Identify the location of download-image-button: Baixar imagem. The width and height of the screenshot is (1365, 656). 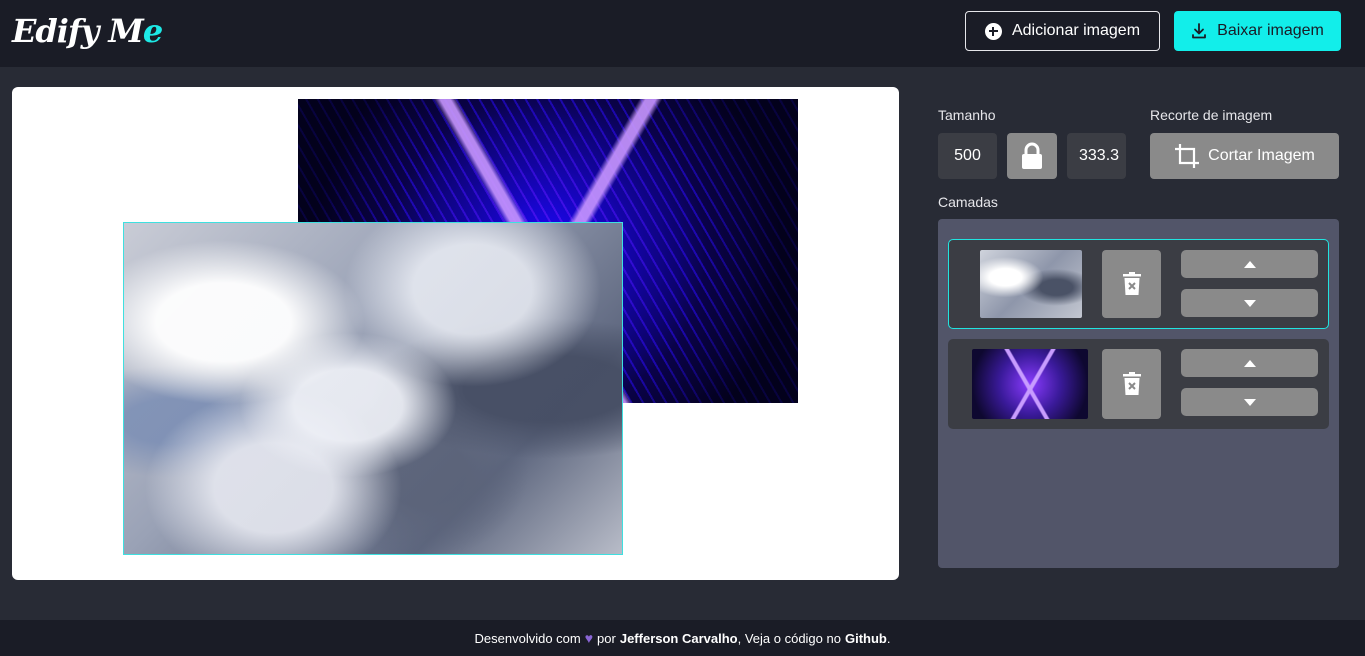
(1257, 31).